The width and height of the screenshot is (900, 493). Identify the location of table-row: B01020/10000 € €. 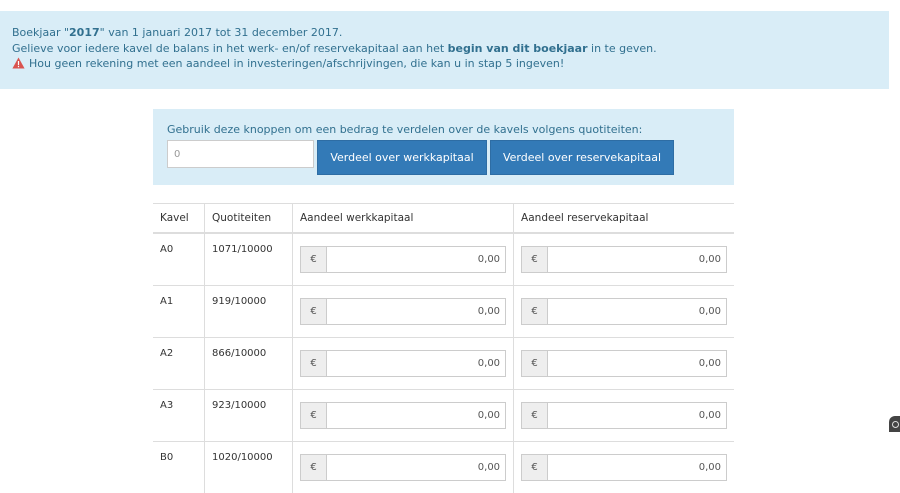
(443, 467).